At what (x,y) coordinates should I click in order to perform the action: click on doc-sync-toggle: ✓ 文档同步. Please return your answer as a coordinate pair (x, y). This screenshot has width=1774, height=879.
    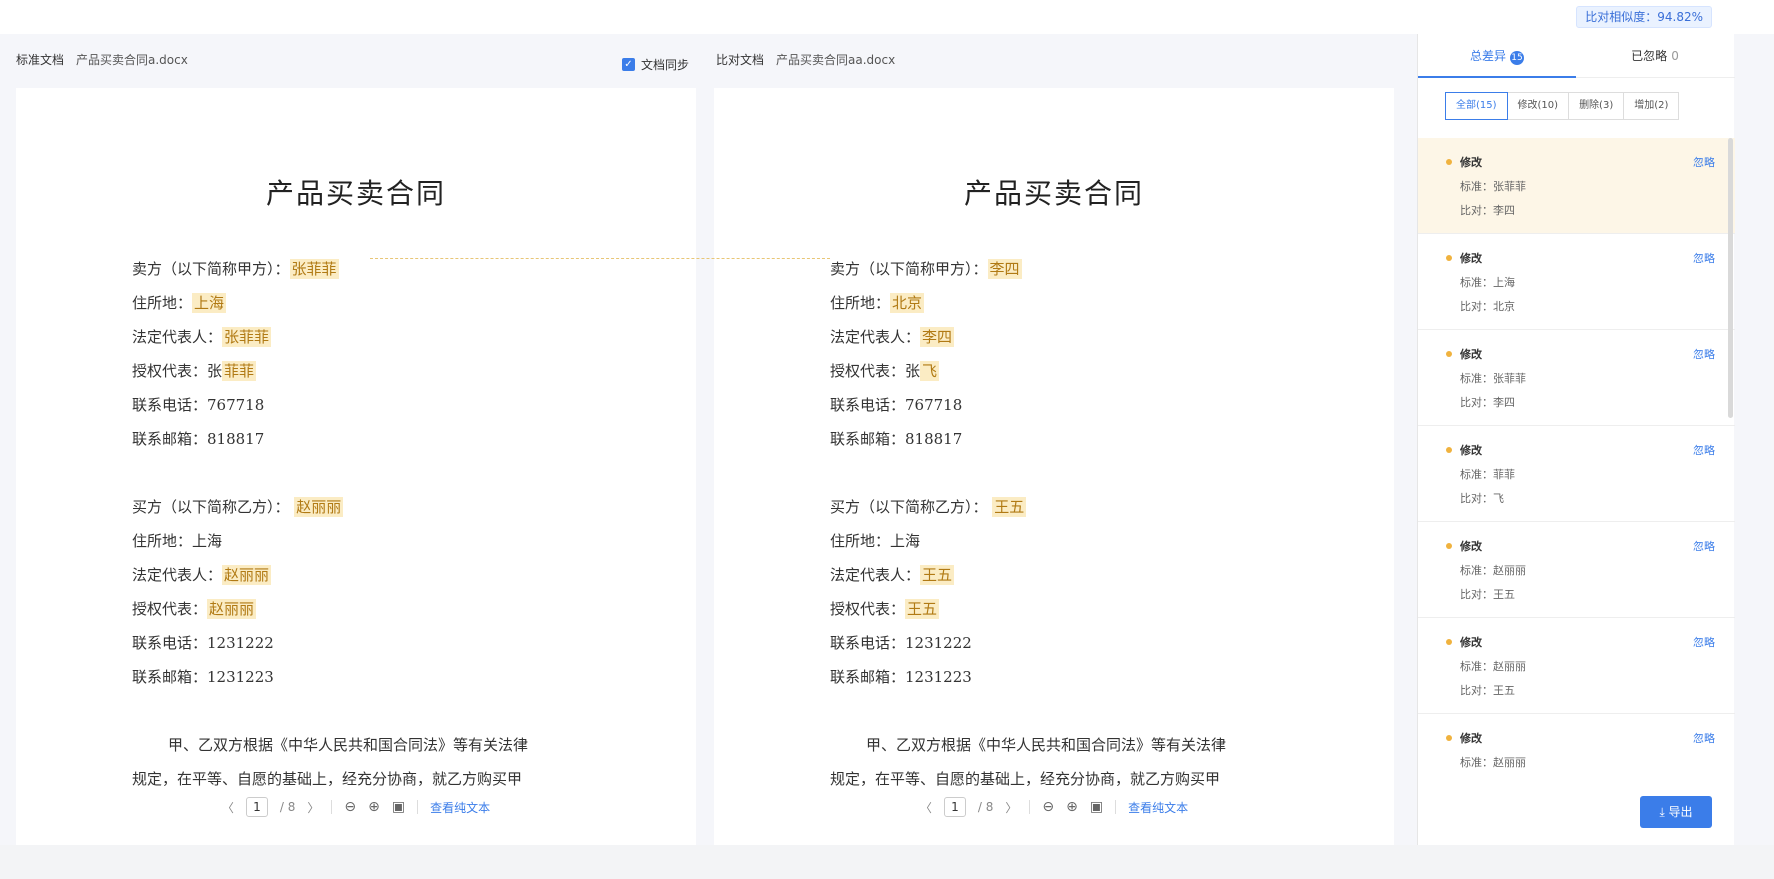
    Looking at the image, I should click on (655, 64).